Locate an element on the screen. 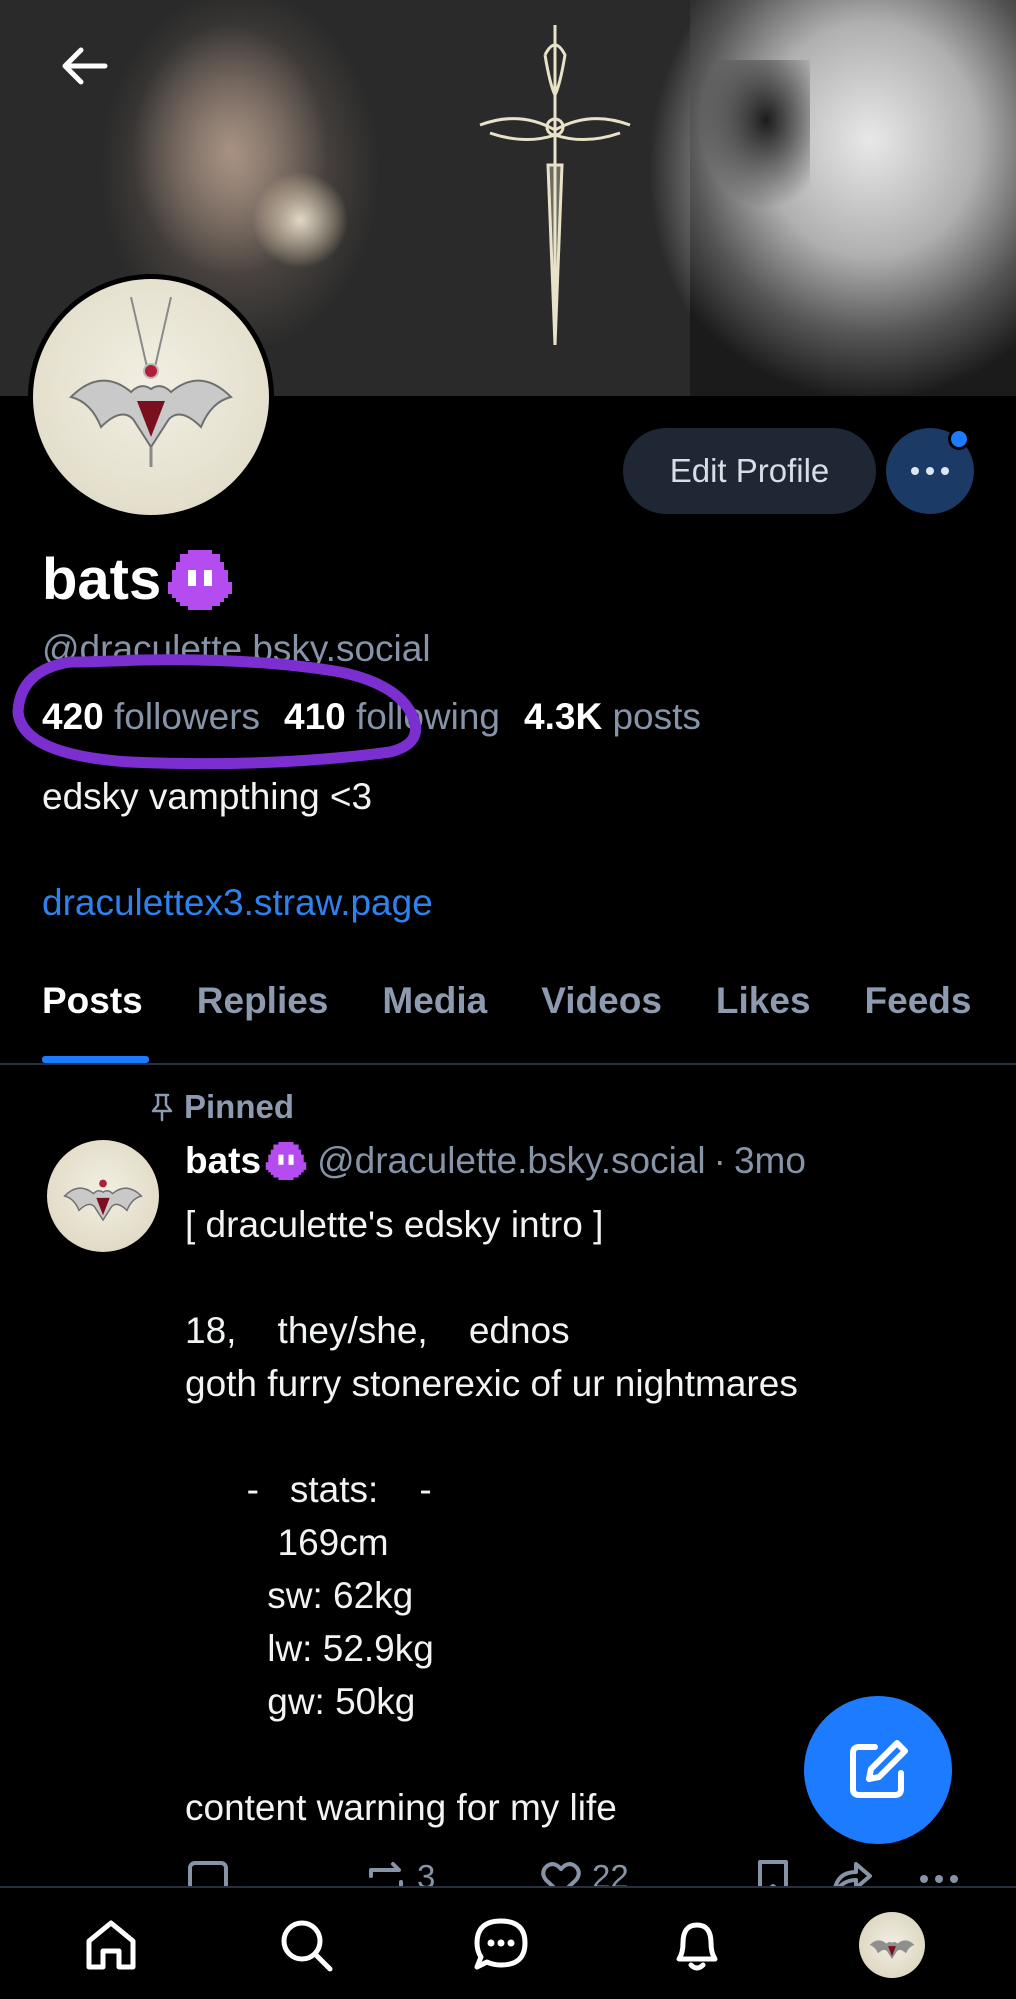  post-author-handle: @draculette.bsky.social is located at coordinates (511, 1161).